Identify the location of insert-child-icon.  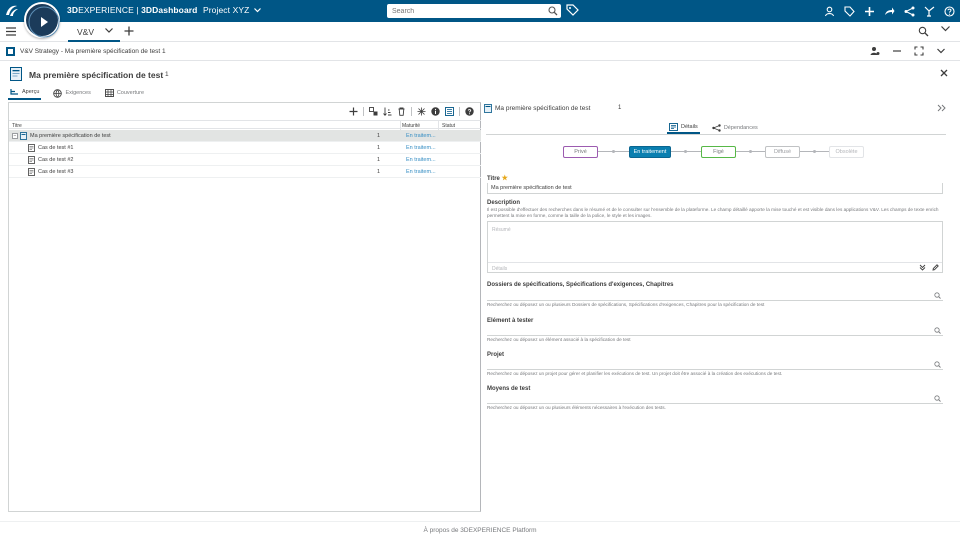
(373, 111).